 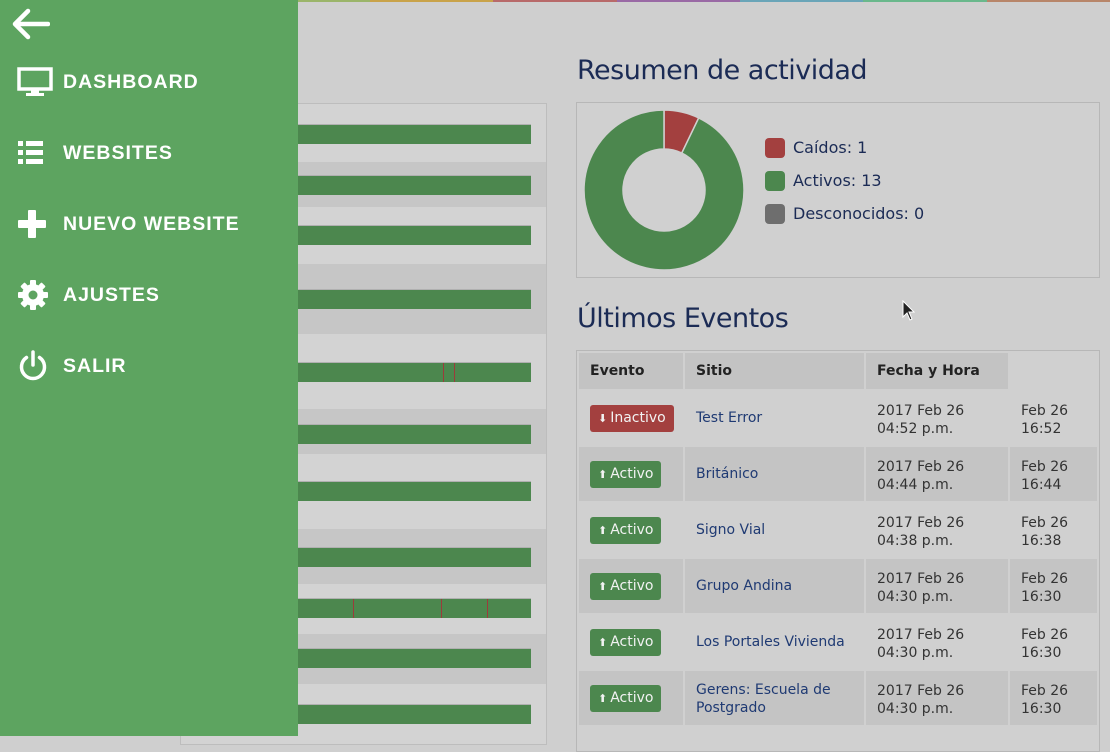 I want to click on monitor-icon, so click(x=35, y=82).